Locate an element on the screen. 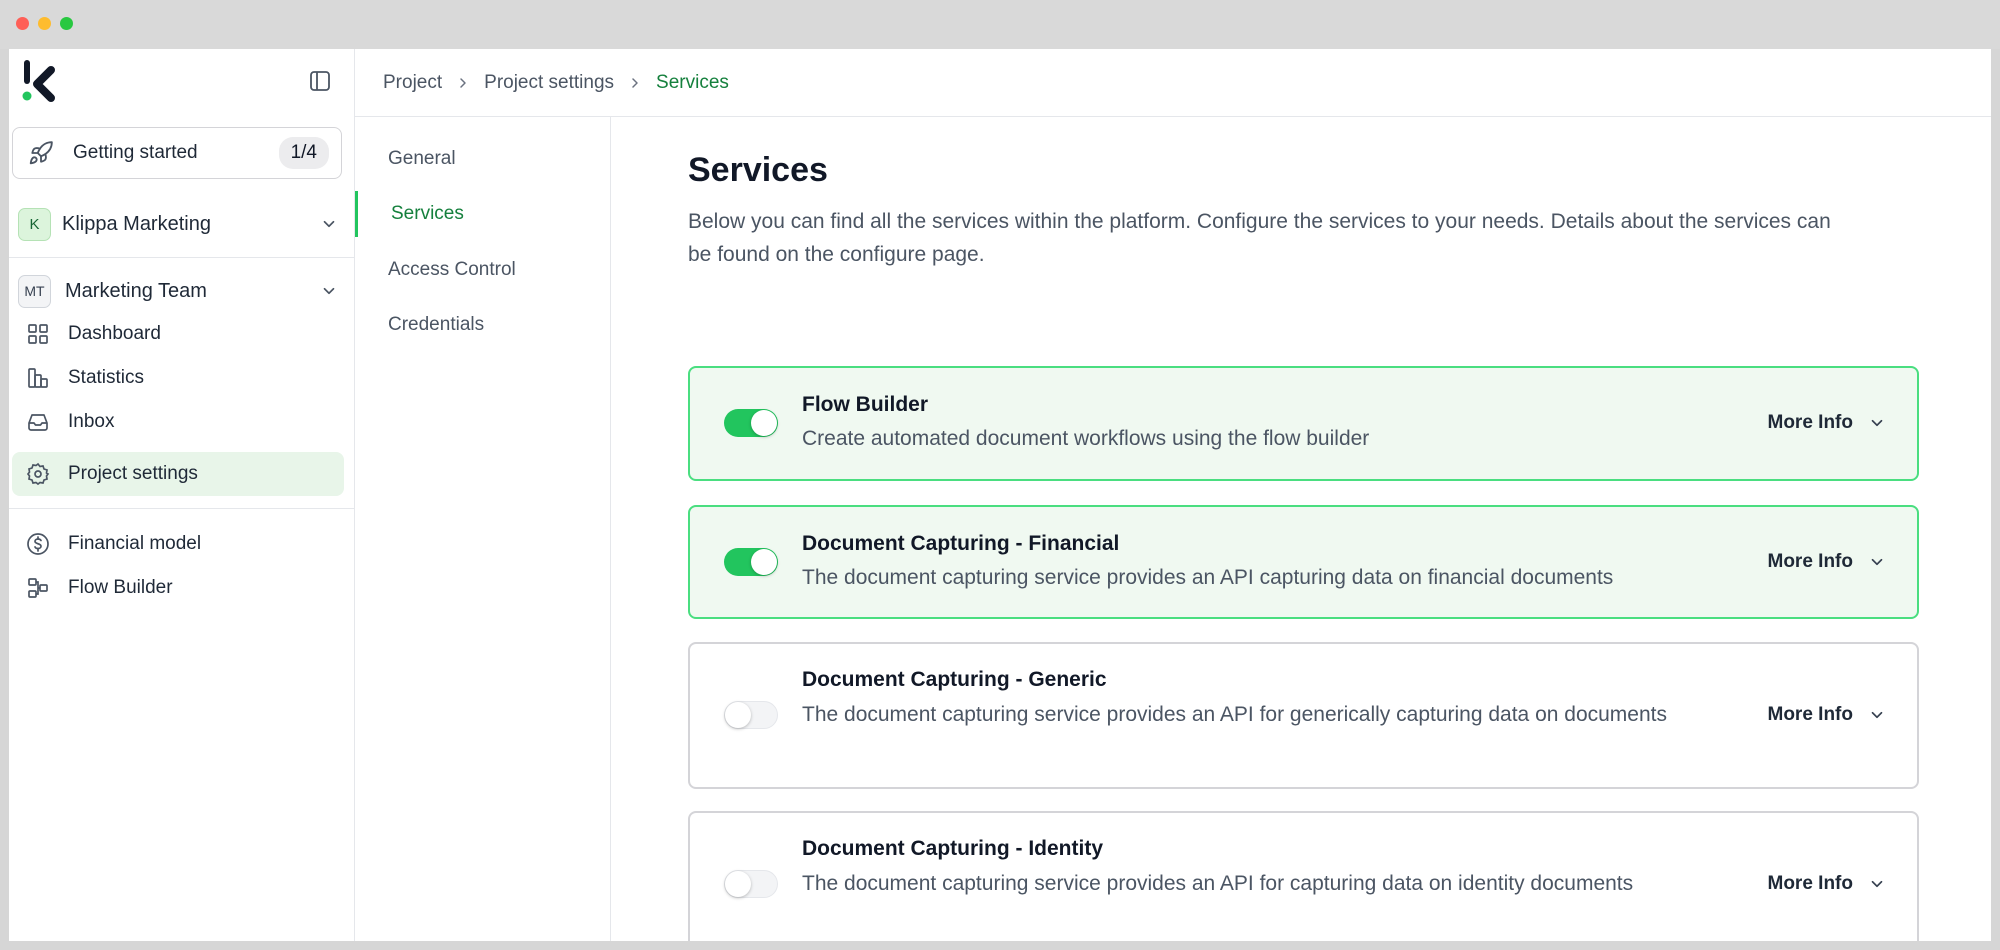 The image size is (2000, 950). page-title: Services is located at coordinates (758, 170).